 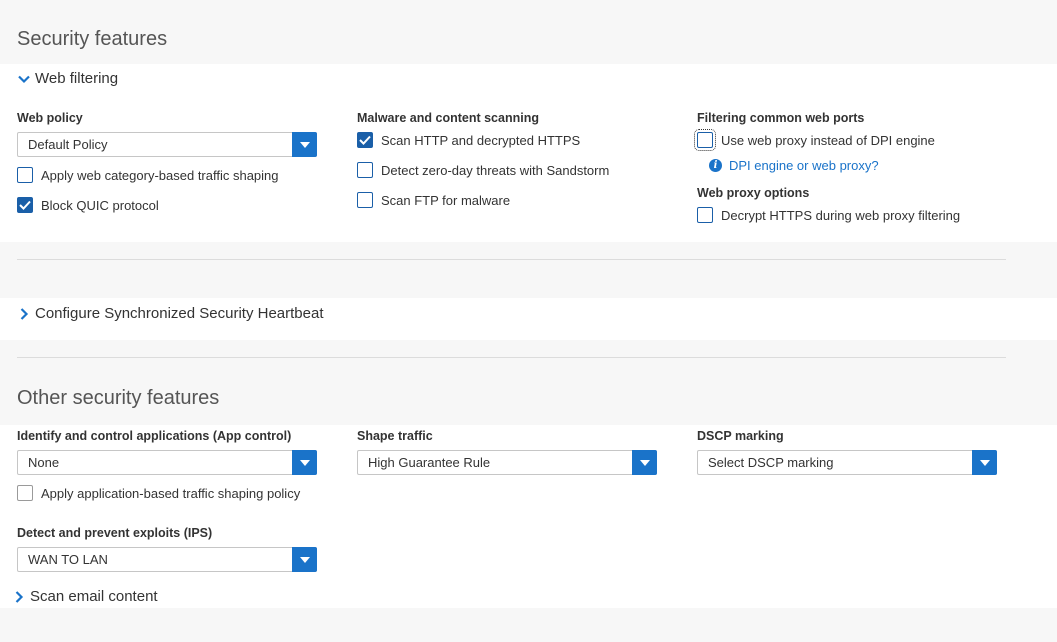 I want to click on scan-email-toggle: Scan email content, so click(x=85, y=596).